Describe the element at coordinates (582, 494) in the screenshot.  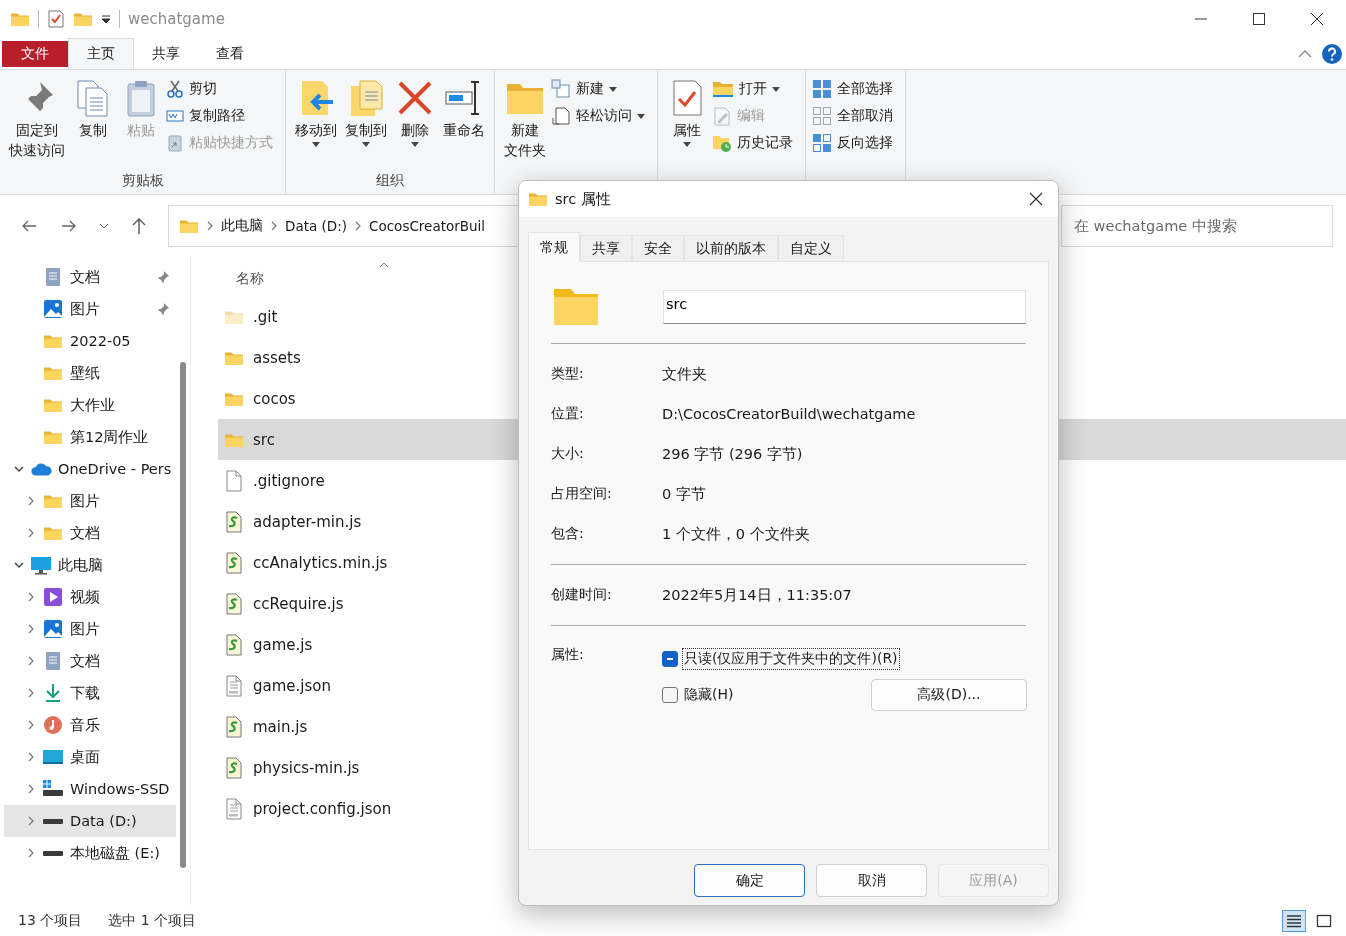
I see `property-label: 占用空间:` at that location.